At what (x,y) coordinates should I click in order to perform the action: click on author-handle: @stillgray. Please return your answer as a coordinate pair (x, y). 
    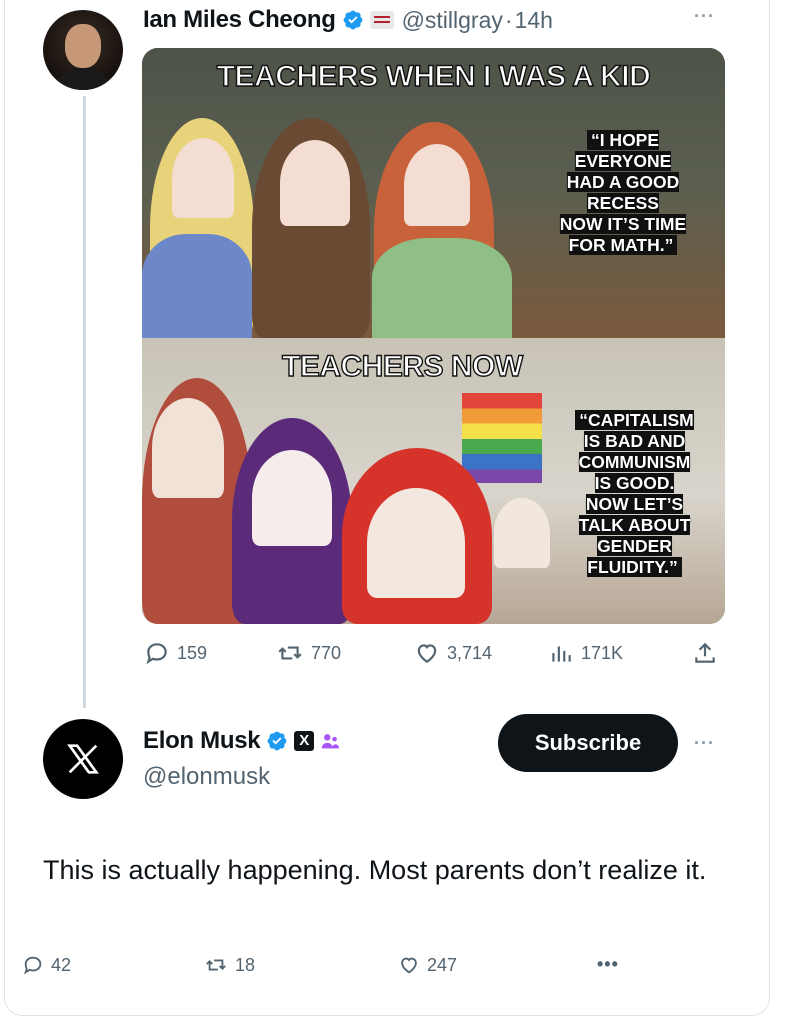
    Looking at the image, I should click on (452, 20).